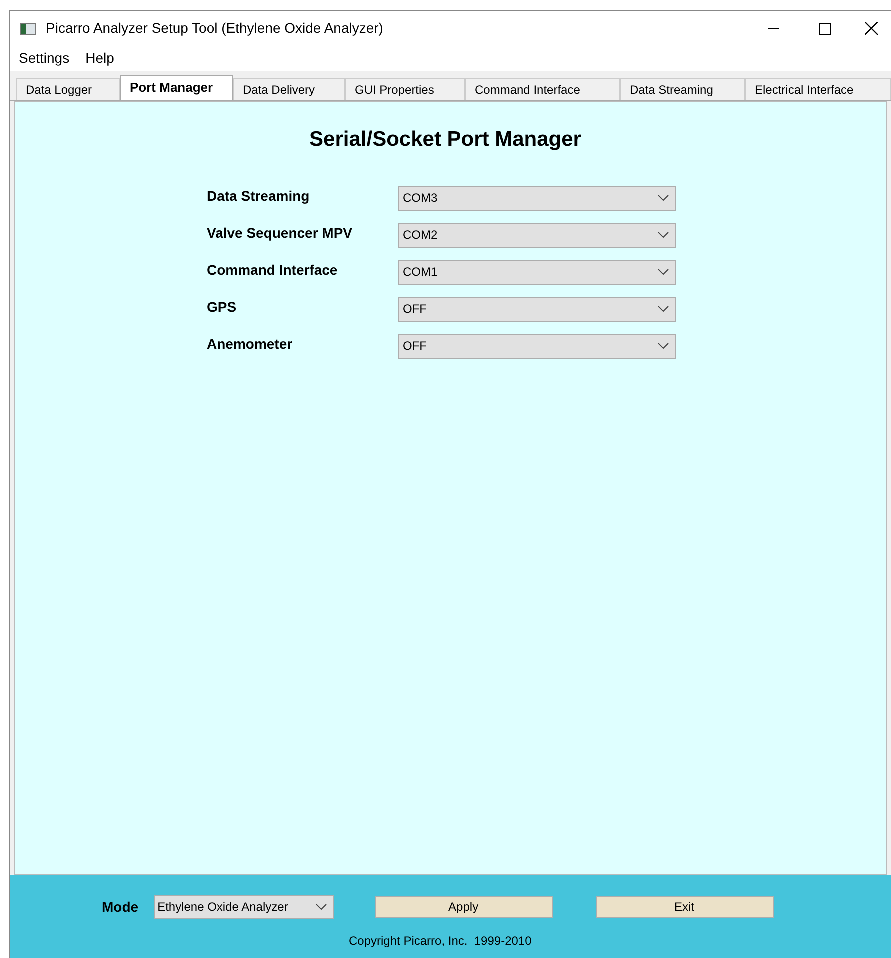  Describe the element at coordinates (222, 307) in the screenshot. I see `port-label: GPS` at that location.